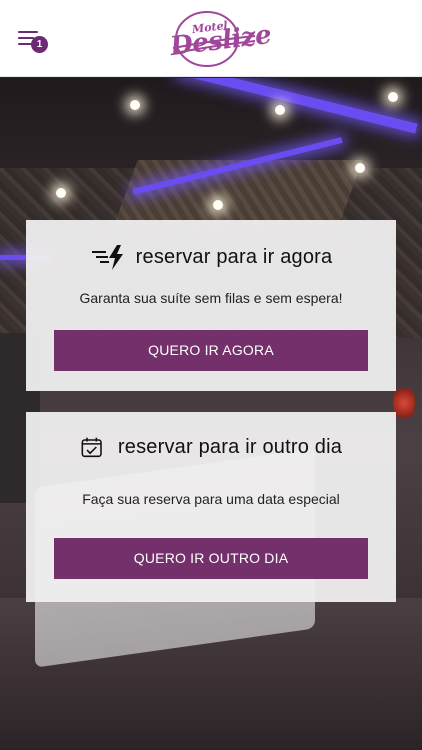  Describe the element at coordinates (211, 350) in the screenshot. I see `go-now-button: QUERO IR AGORA` at that location.